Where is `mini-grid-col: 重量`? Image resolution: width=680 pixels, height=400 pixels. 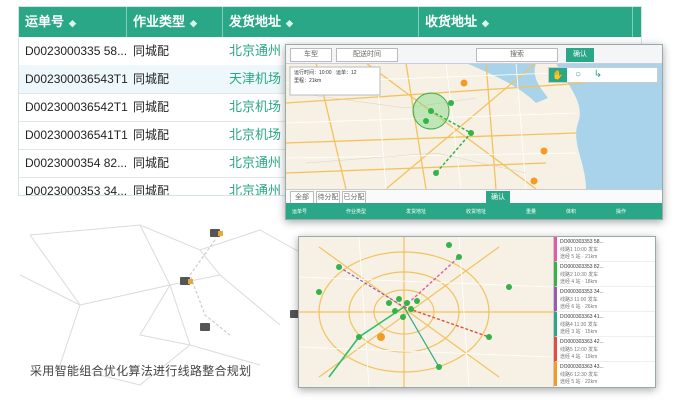
mini-grid-col: 重量 is located at coordinates (531, 212).